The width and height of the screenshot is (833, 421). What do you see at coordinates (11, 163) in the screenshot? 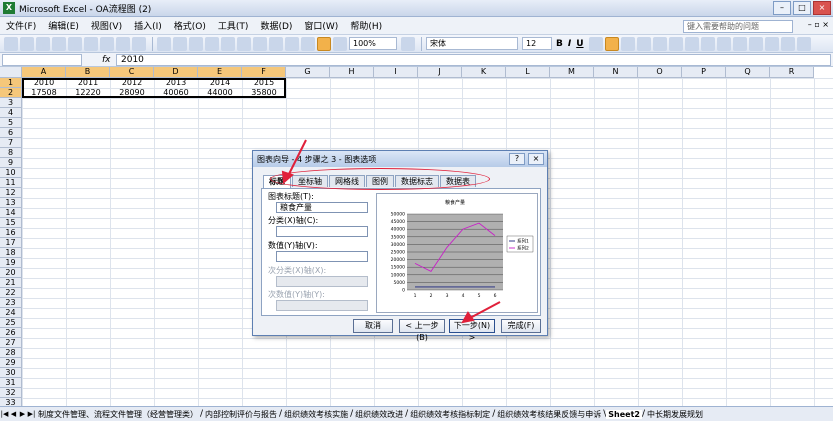
I see `row-header: 9` at bounding box center [11, 163].